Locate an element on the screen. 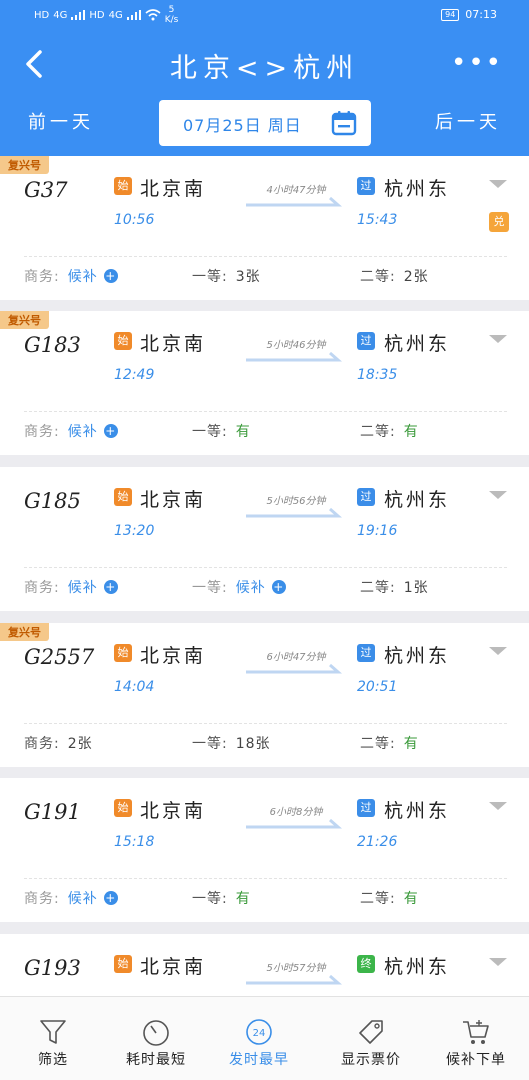  depart-time: 10:56 is located at coordinates (134, 220).